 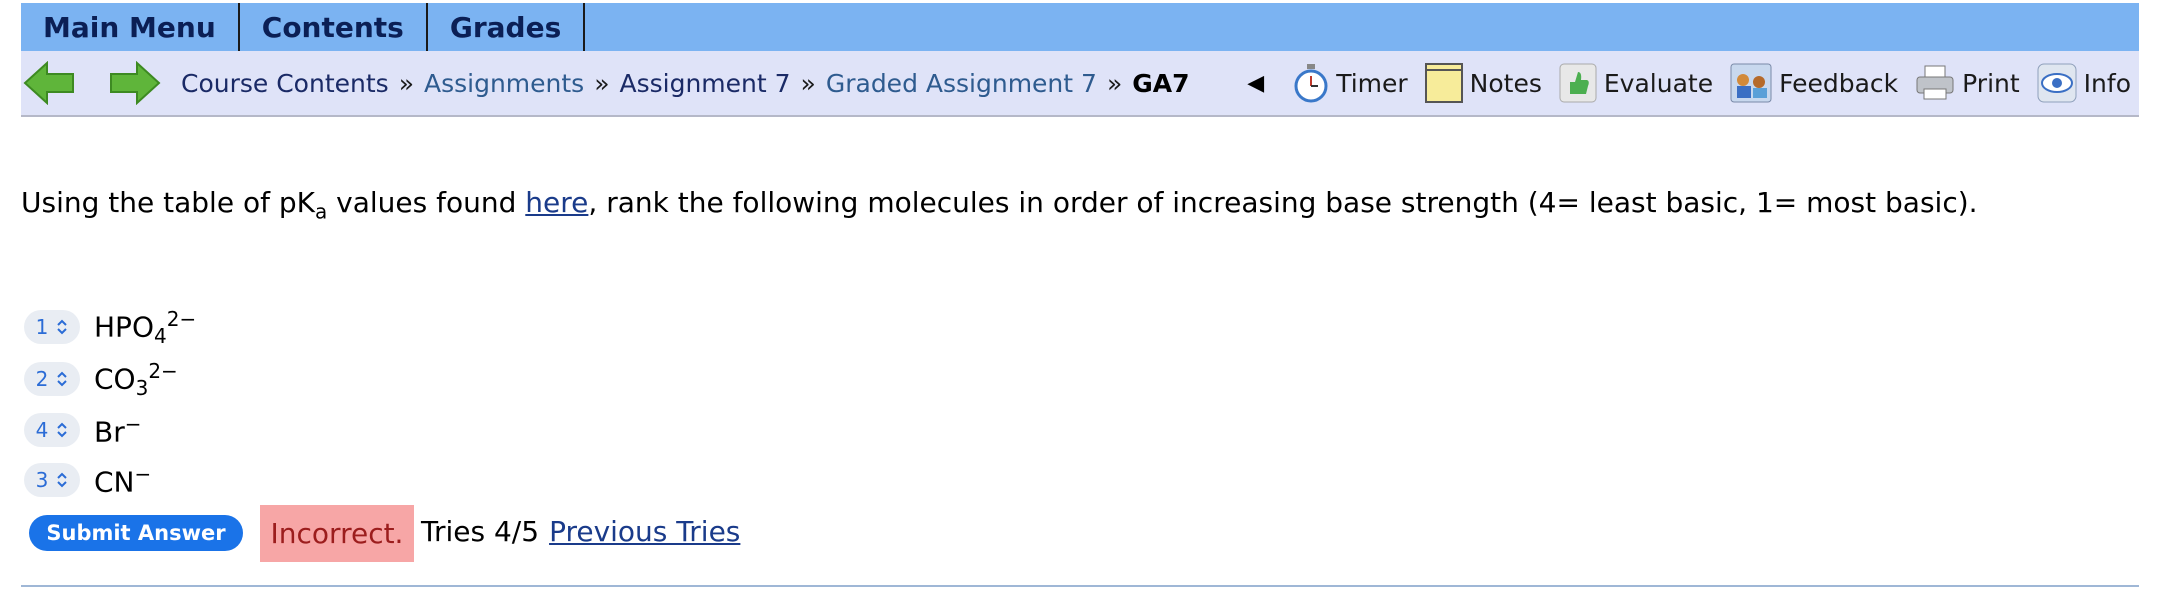 I want to click on timer-label: Timer, so click(x=1372, y=83).